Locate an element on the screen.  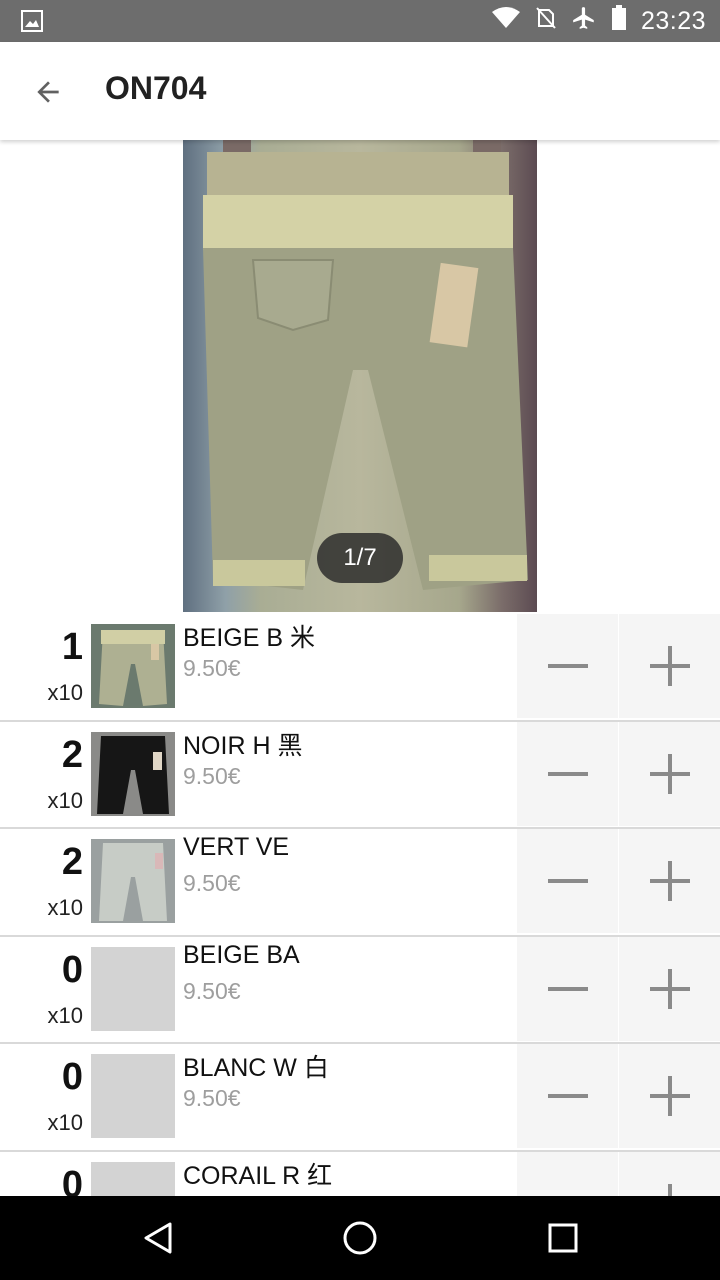
back-button is located at coordinates (48, 92).